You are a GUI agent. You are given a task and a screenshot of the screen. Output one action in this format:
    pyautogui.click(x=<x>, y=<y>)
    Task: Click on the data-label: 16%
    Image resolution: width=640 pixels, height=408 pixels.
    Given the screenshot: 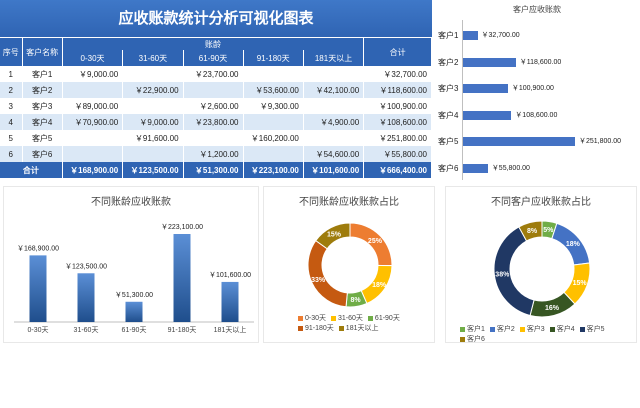 What is the action you would take?
    pyautogui.click(x=552, y=308)
    